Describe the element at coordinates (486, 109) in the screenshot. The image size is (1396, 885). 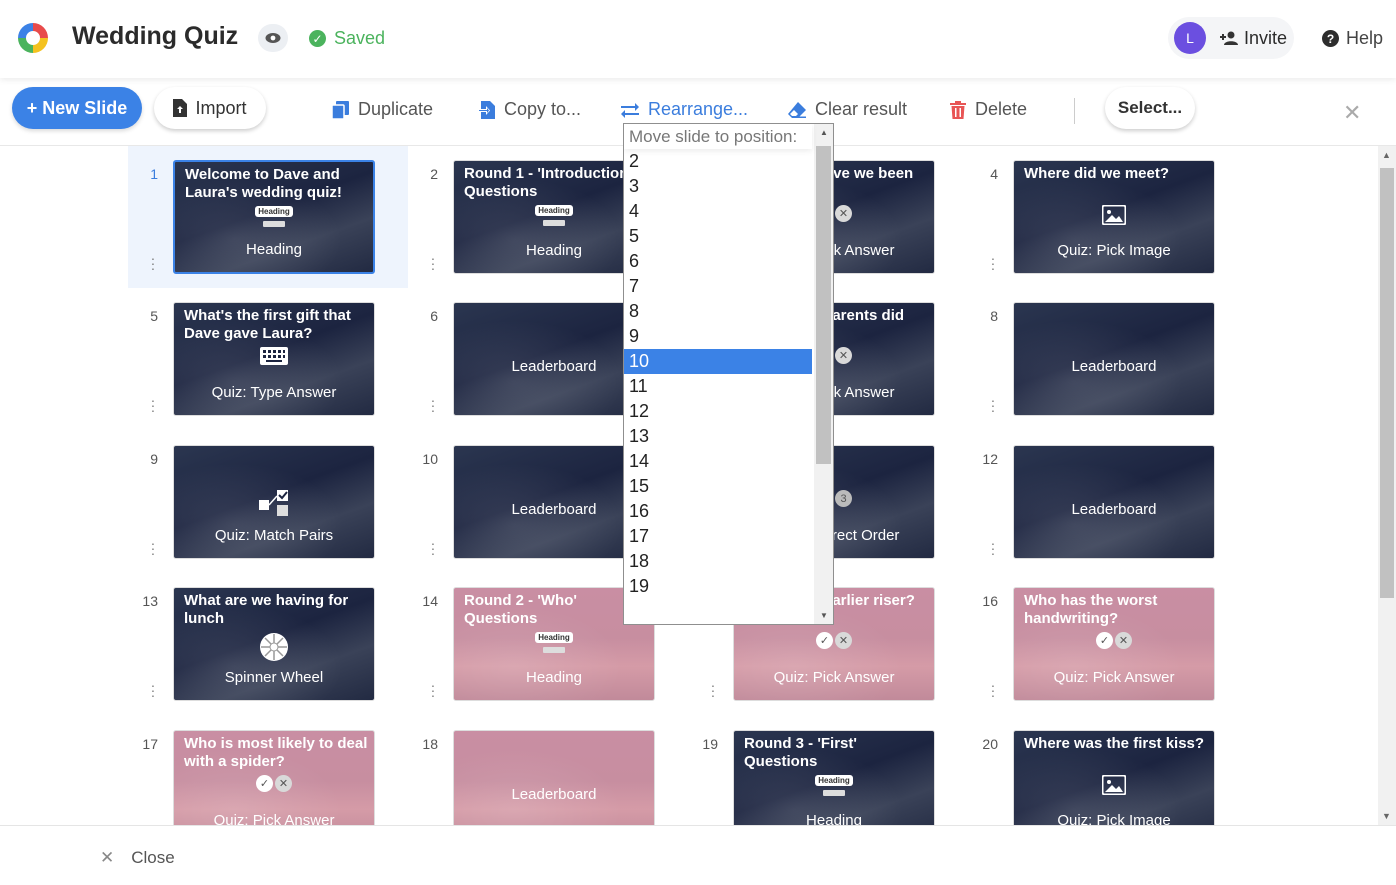
I see `copy-to-icon` at that location.